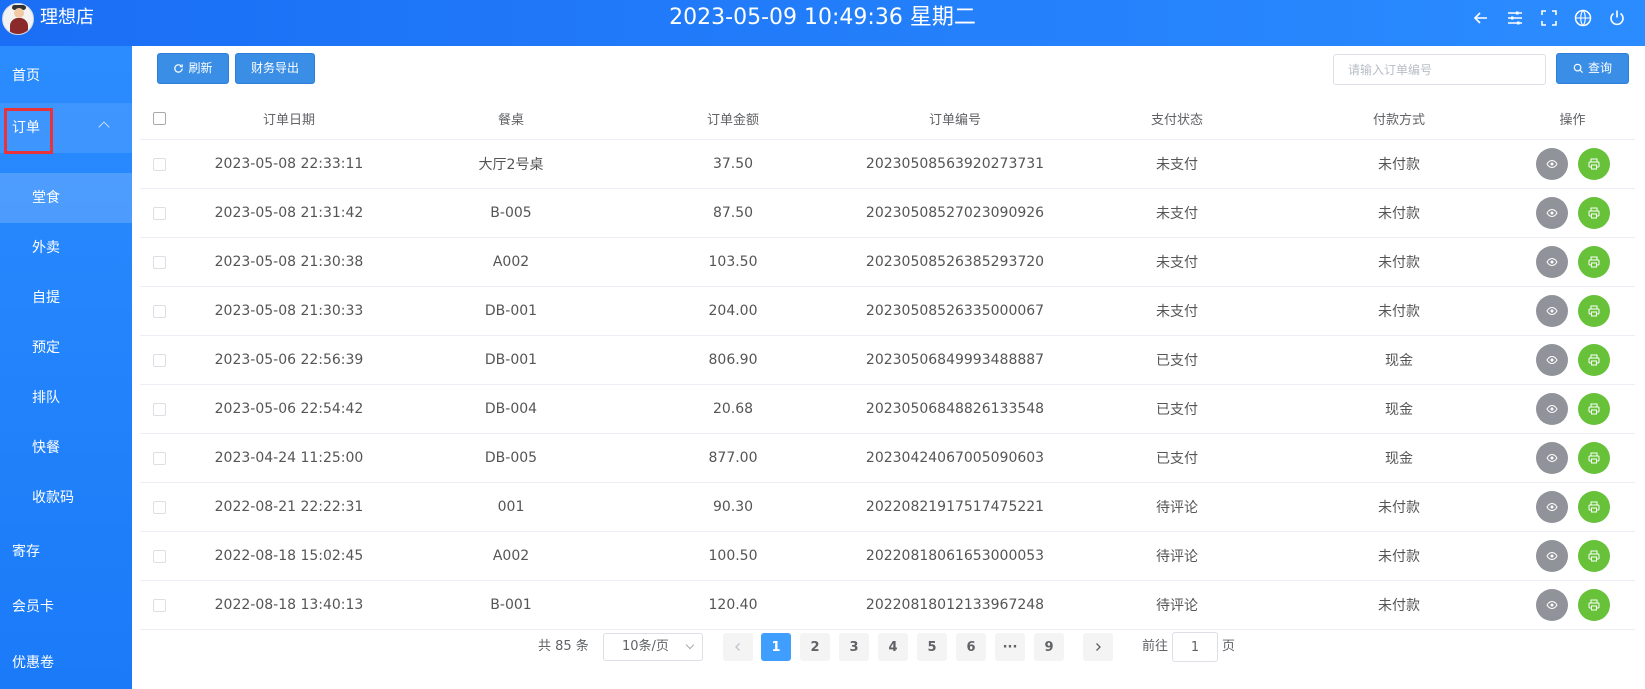 Image resolution: width=1645 pixels, height=689 pixels. What do you see at coordinates (46, 348) in the screenshot?
I see `sidebar-item-label: 预定` at bounding box center [46, 348].